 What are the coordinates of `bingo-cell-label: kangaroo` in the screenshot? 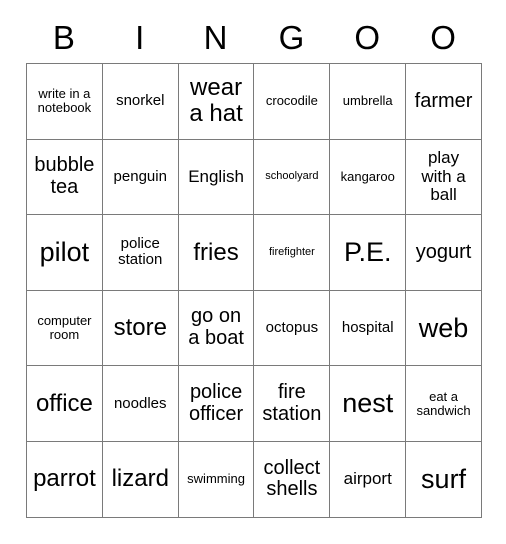 It's located at (367, 176).